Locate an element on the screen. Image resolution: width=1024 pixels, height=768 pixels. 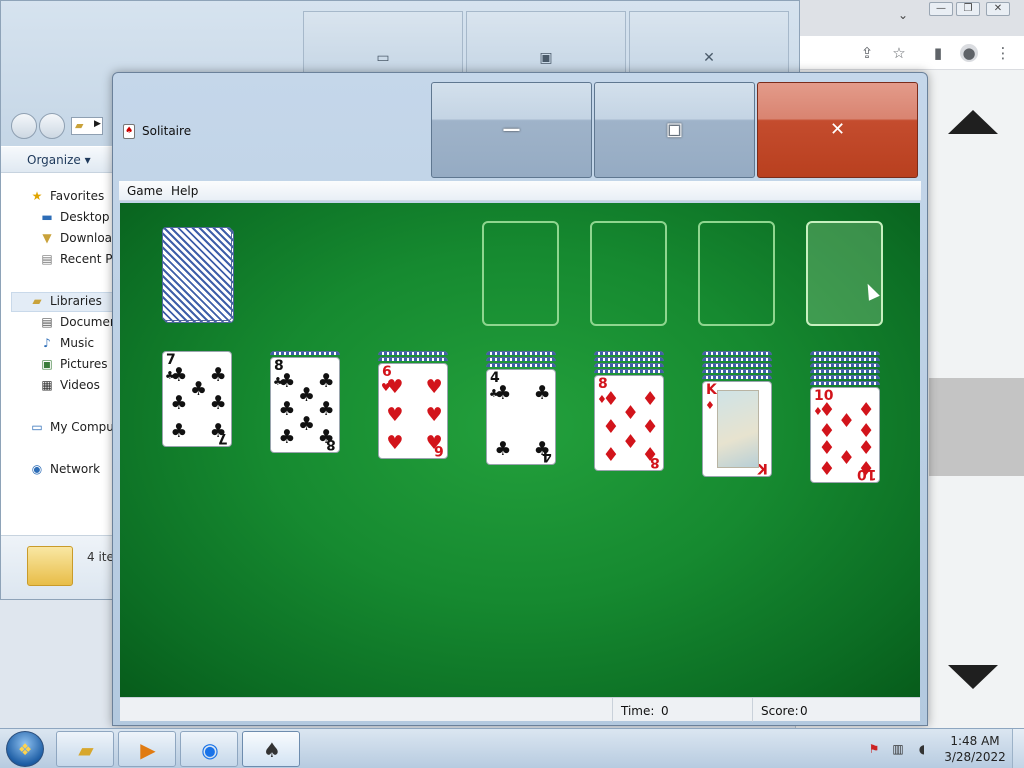
chrome-minimize-icon: — is located at coordinates (941, 9).